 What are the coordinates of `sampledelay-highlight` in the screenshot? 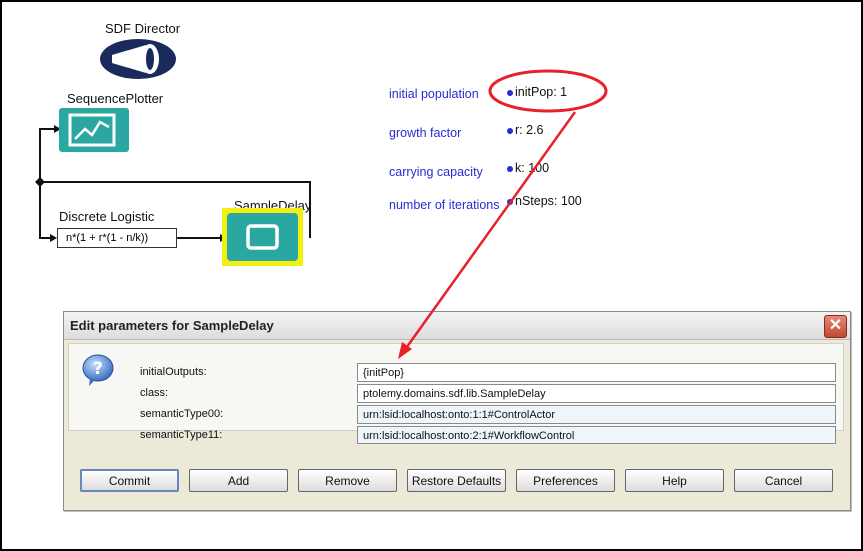 It's located at (262, 237).